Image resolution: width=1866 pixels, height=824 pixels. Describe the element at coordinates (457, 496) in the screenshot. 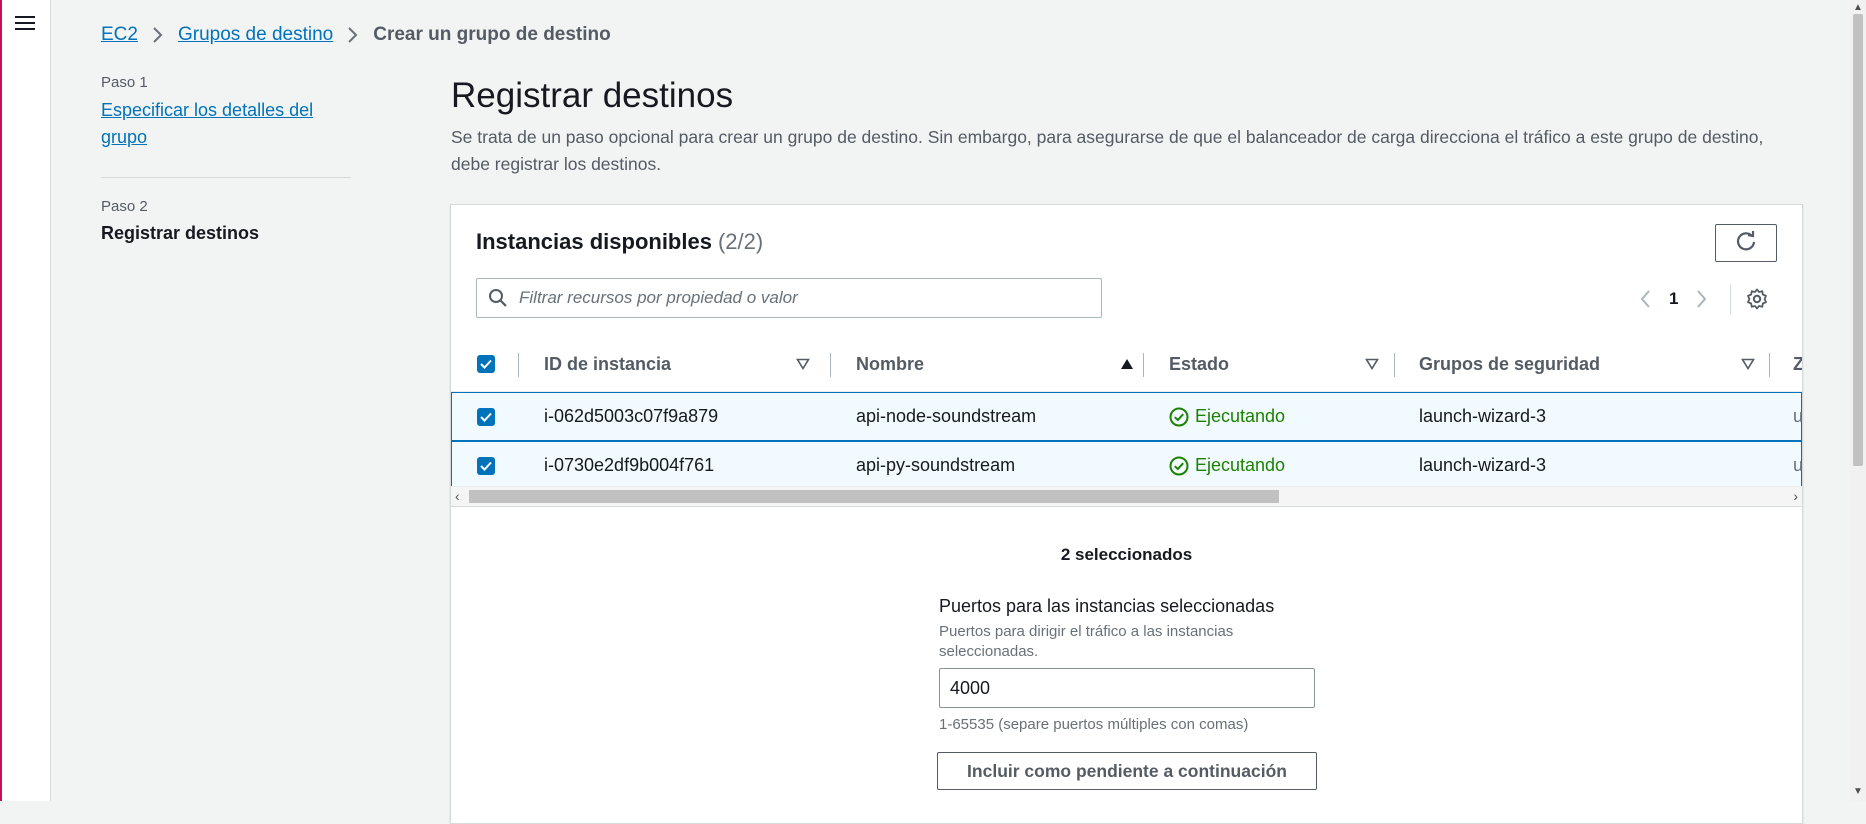

I see `scroll-left-icon: ‹` at that location.